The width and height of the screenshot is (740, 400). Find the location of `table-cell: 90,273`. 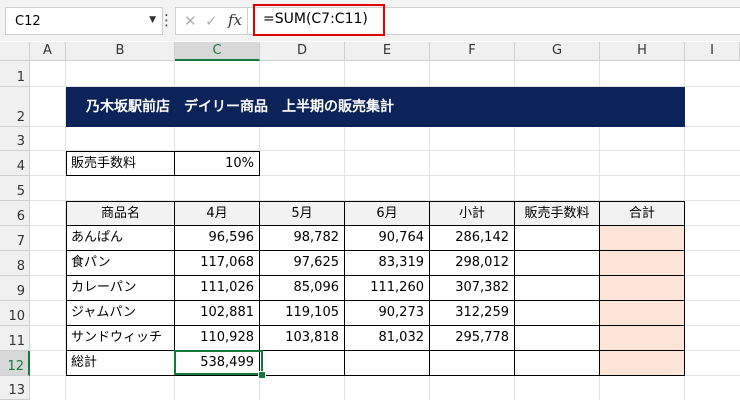

table-cell: 90,273 is located at coordinates (387, 313).